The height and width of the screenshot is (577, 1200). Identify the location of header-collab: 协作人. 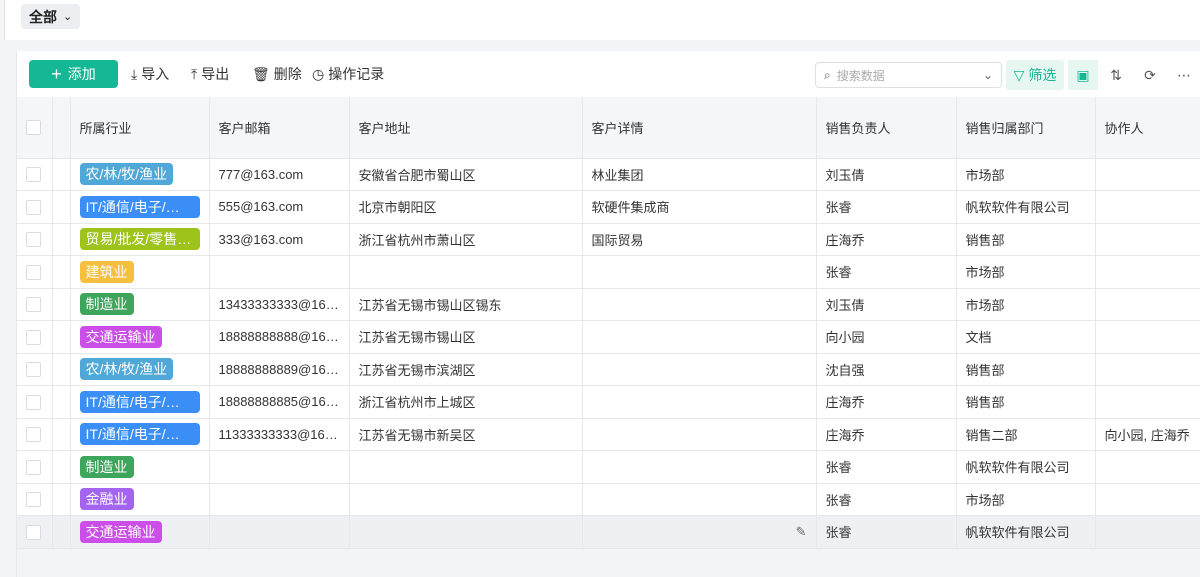
(1147, 128).